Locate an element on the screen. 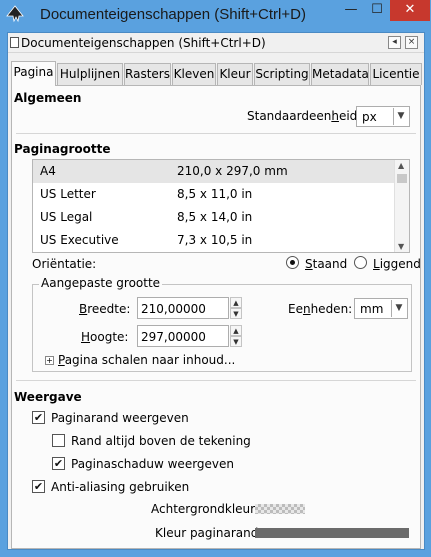 The image size is (431, 557). list-item-page-size: US Legal 8,5 x 14,0 in is located at coordinates (214, 217).